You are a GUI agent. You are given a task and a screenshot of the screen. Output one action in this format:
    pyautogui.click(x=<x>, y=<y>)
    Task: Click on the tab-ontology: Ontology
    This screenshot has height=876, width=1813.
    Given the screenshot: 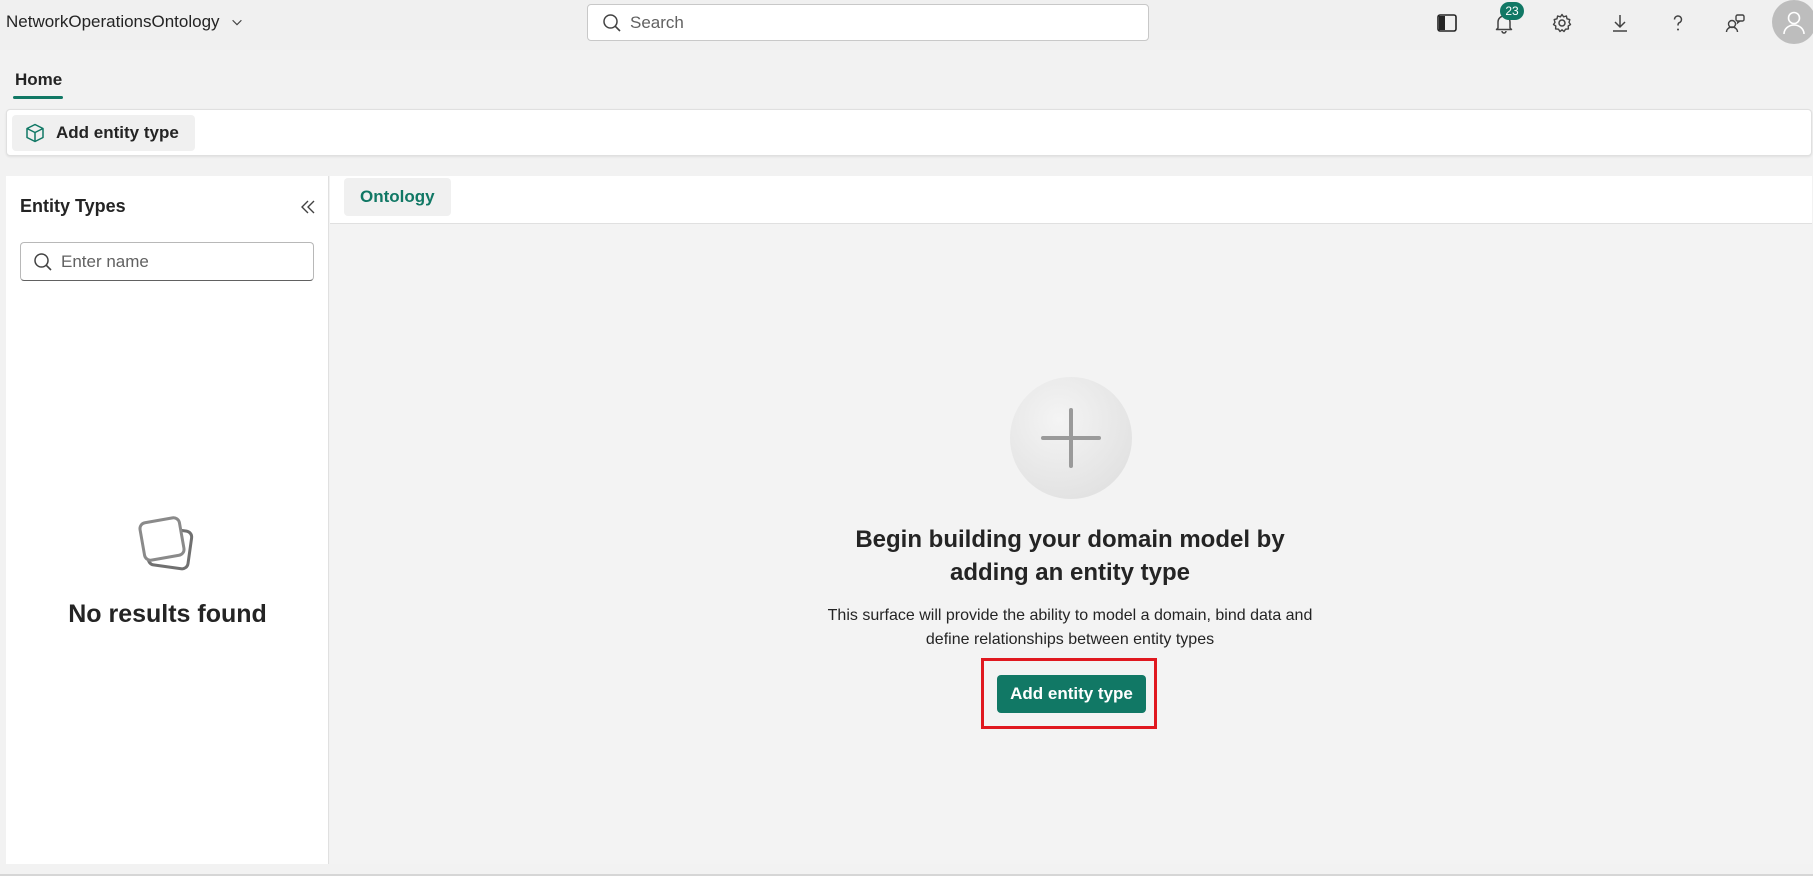 What is the action you would take?
    pyautogui.click(x=397, y=197)
    